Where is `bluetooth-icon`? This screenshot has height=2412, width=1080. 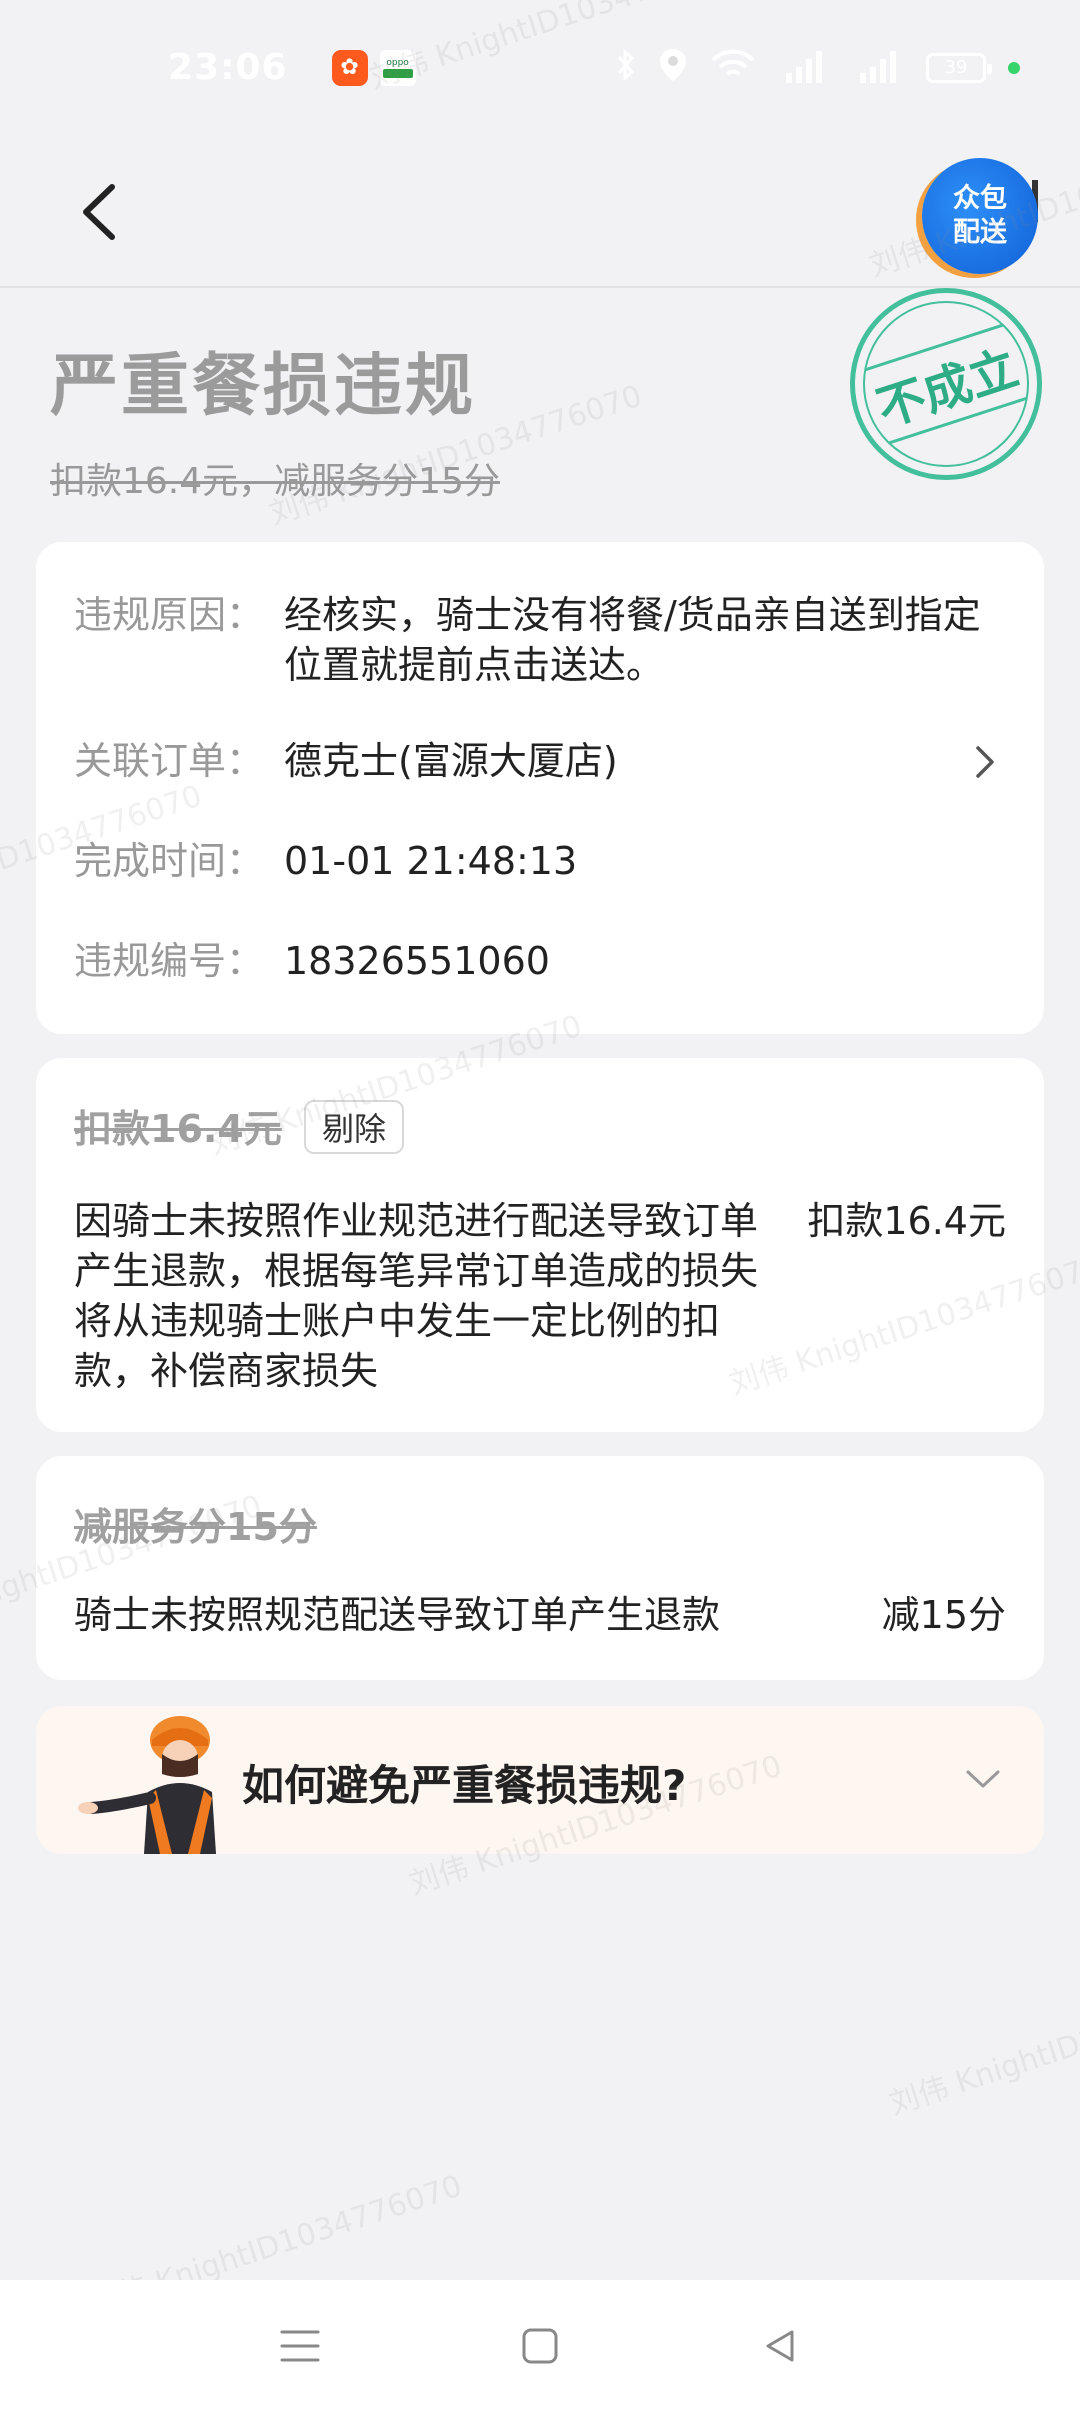 bluetooth-icon is located at coordinates (626, 67).